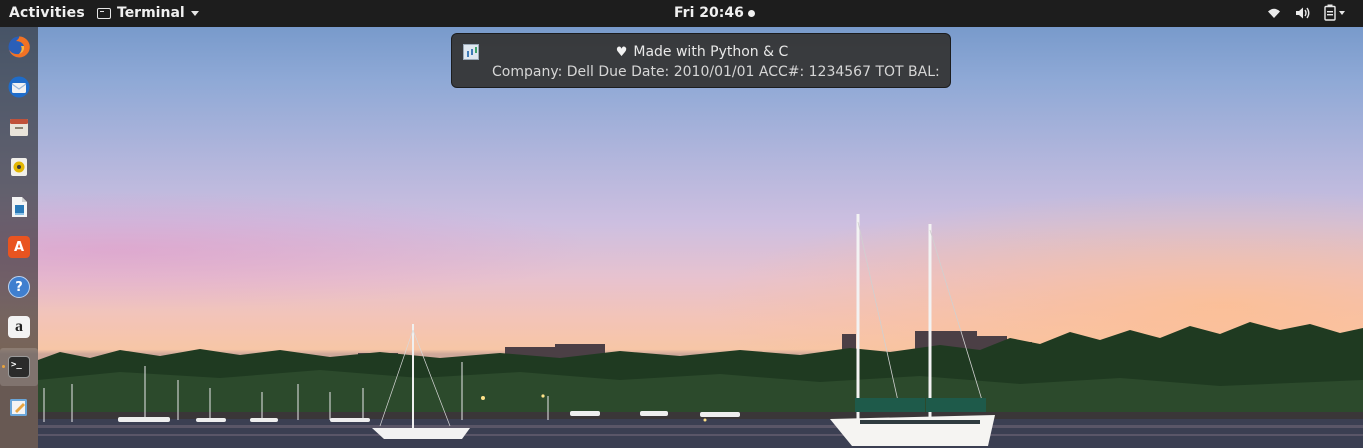  What do you see at coordinates (151, 13) in the screenshot?
I see `app-menu-label: Terminal` at bounding box center [151, 13].